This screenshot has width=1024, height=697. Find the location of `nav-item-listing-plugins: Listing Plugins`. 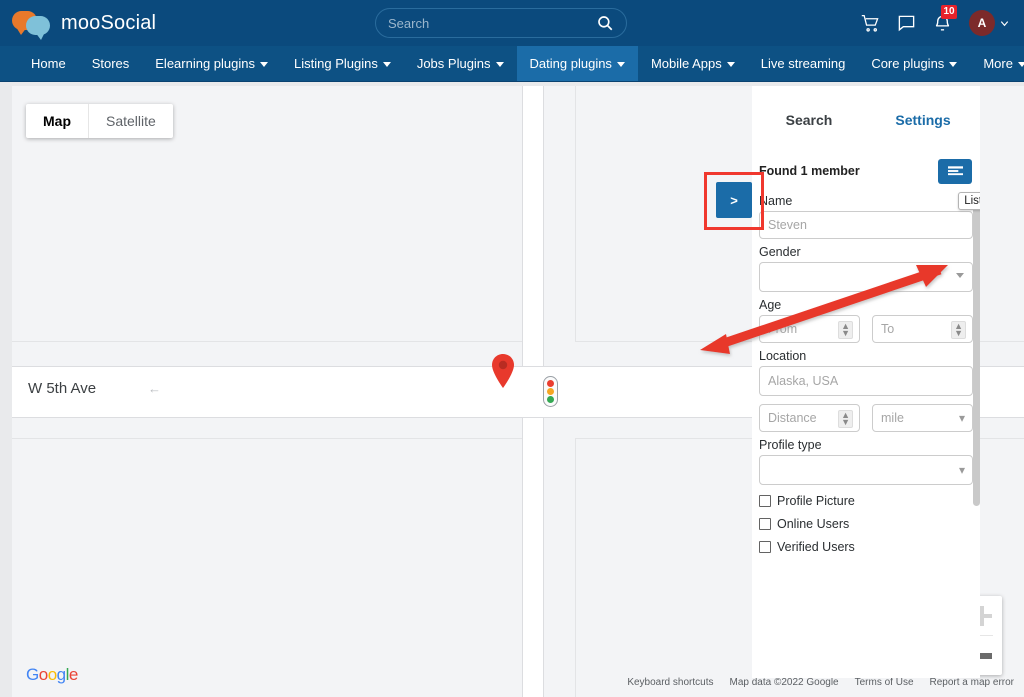

nav-item-listing-plugins: Listing Plugins is located at coordinates (342, 63).